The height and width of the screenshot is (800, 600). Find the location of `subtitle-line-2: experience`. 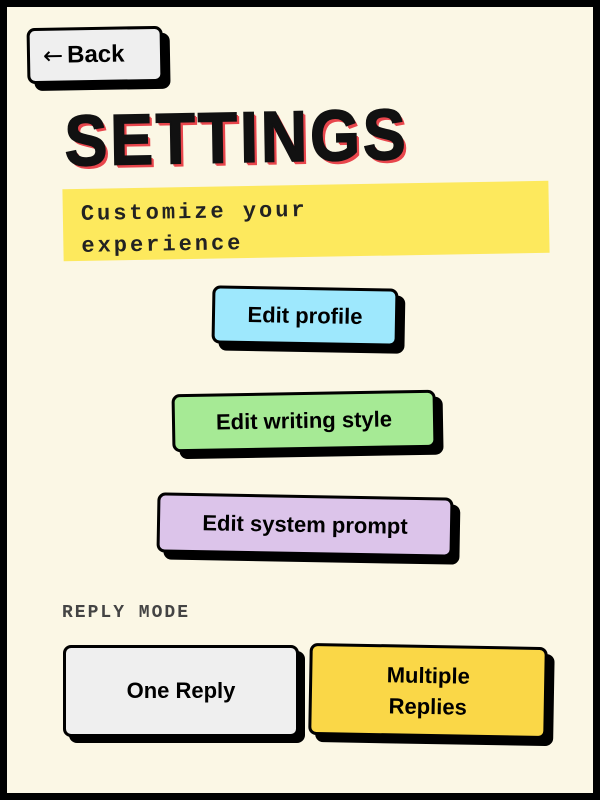

subtitle-line-2: experience is located at coordinates (162, 245).